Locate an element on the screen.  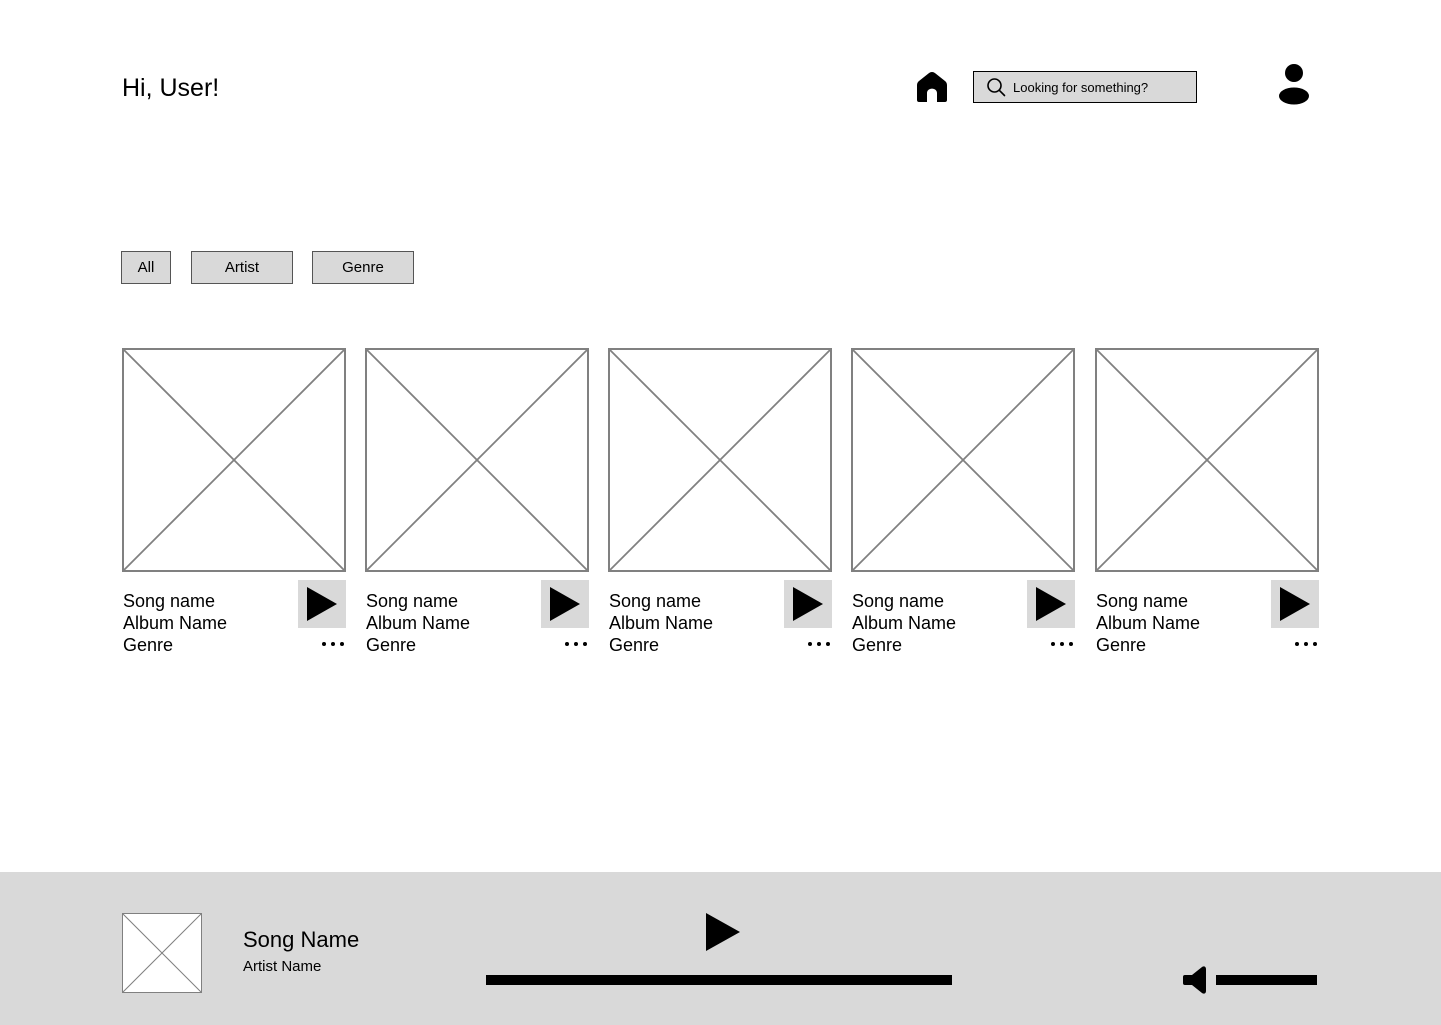
player-bar: Song Name Artist Name is located at coordinates (720, 948).